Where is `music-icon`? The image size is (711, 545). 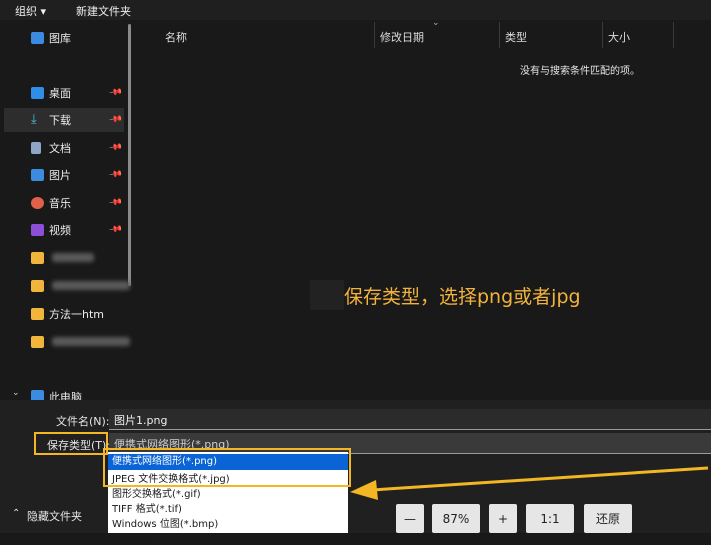
music-icon is located at coordinates (37, 203).